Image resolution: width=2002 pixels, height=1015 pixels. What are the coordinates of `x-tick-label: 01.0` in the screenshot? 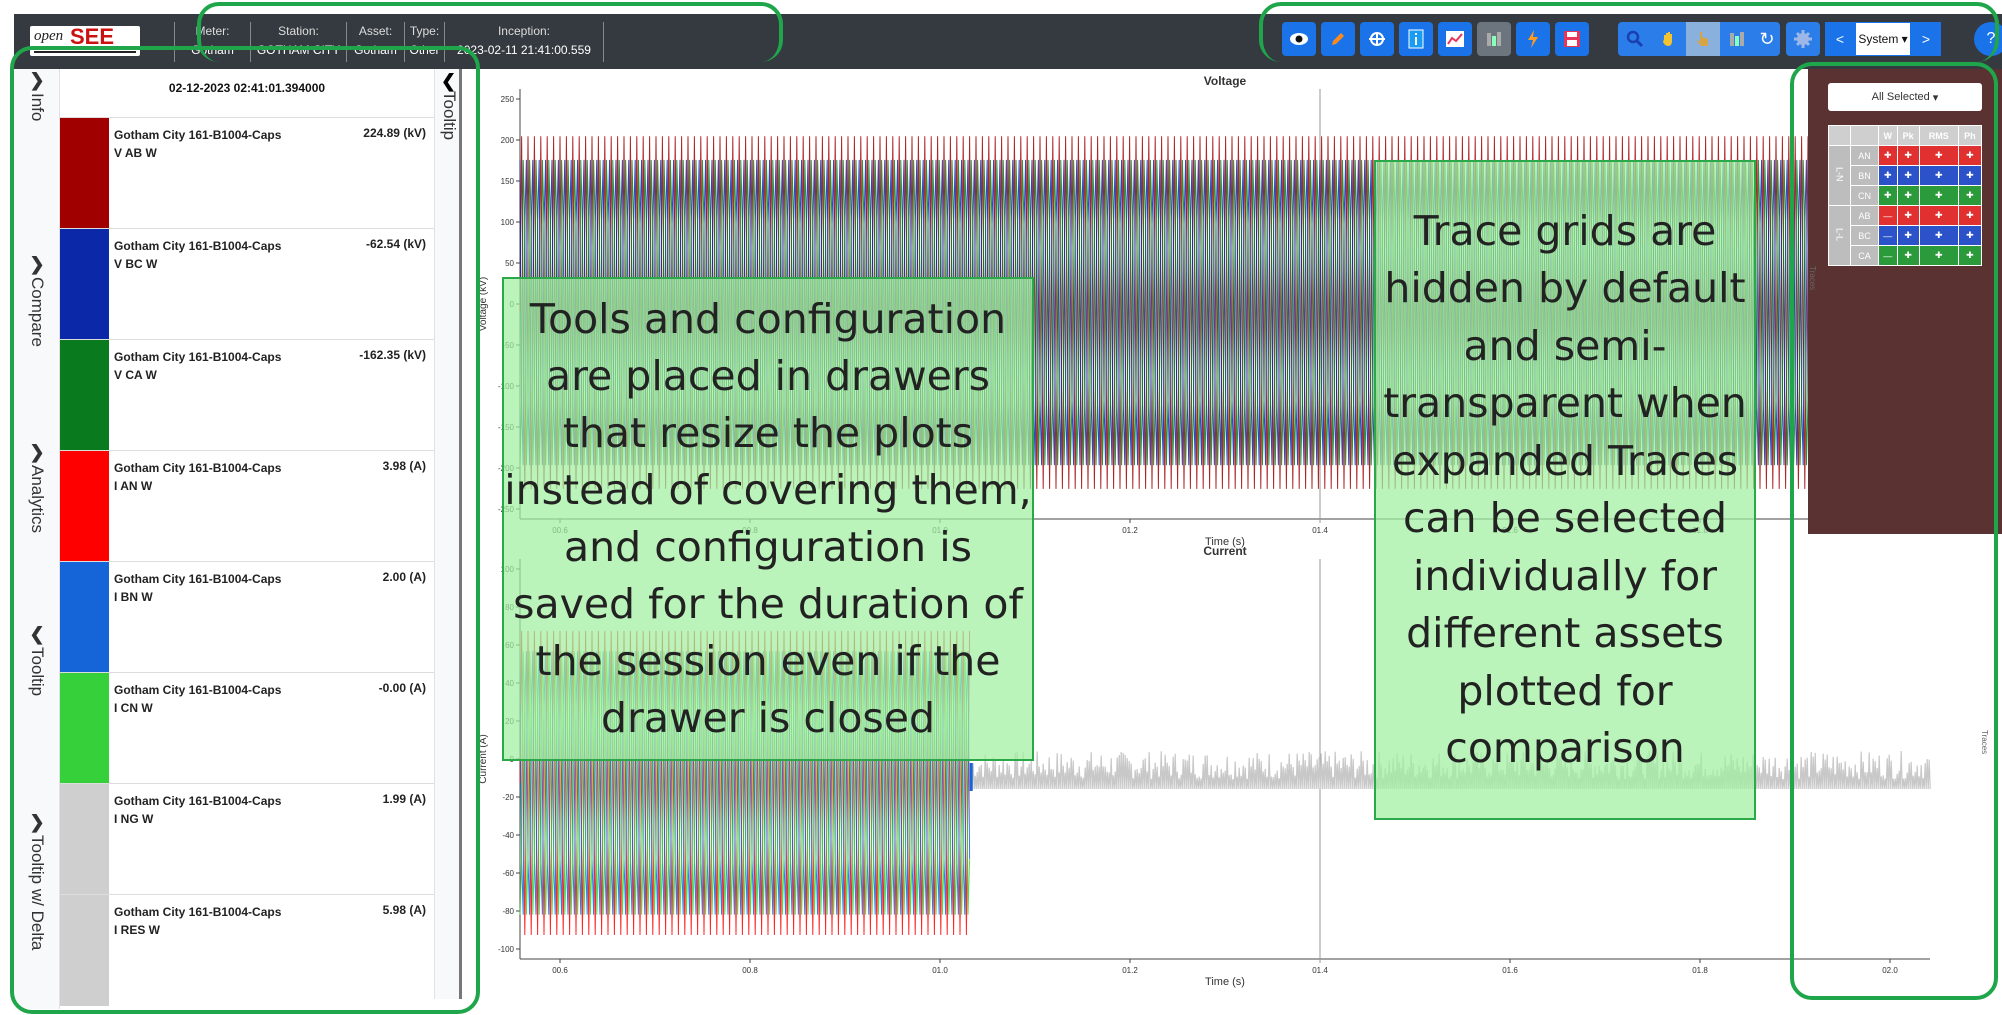 It's located at (940, 970).